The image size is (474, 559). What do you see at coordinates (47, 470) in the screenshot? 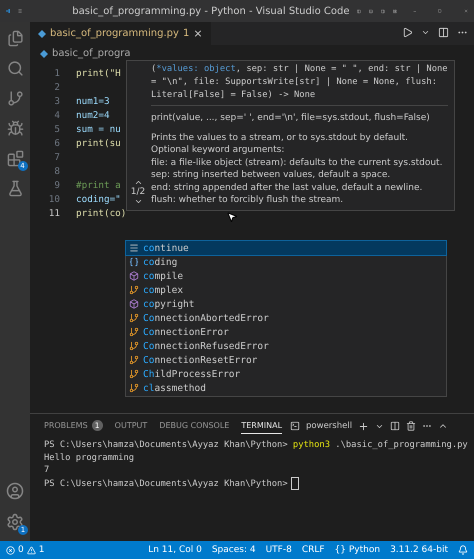
I see `terminal-output: 7` at bounding box center [47, 470].